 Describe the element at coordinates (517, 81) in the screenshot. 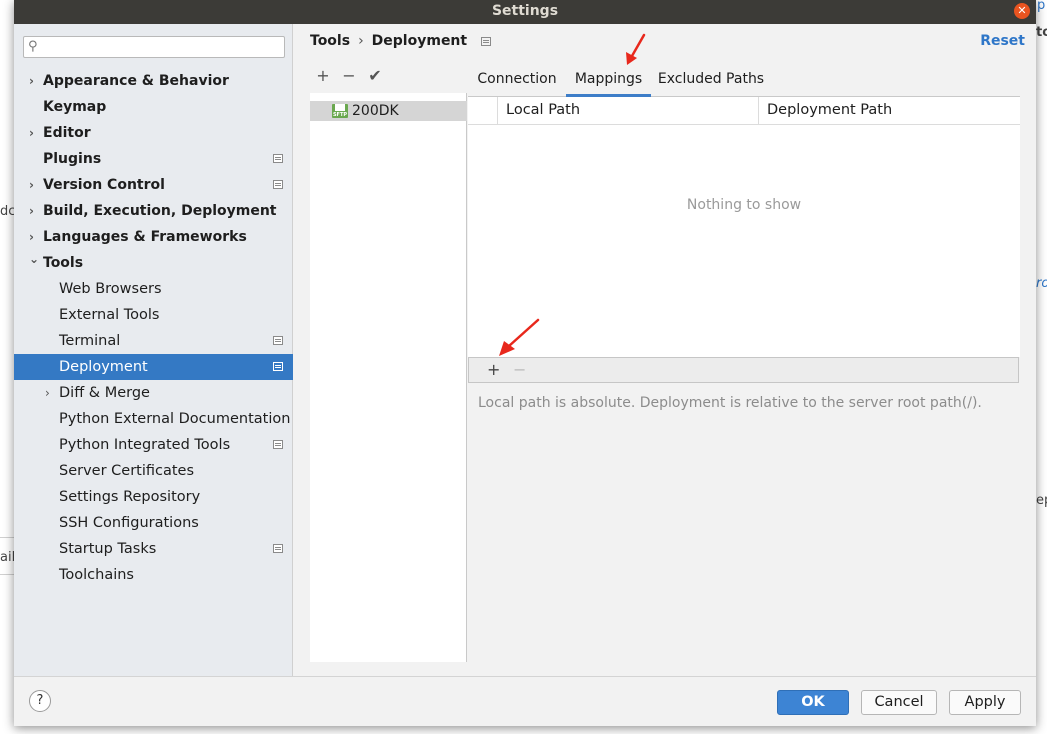

I see `tab-connection: Connection` at that location.